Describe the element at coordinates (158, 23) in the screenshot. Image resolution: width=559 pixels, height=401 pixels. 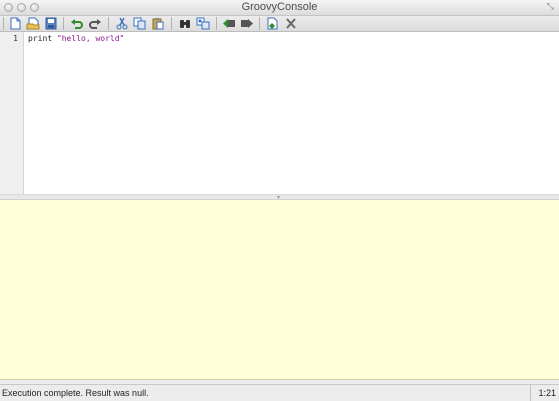
I see `paste-icon` at that location.